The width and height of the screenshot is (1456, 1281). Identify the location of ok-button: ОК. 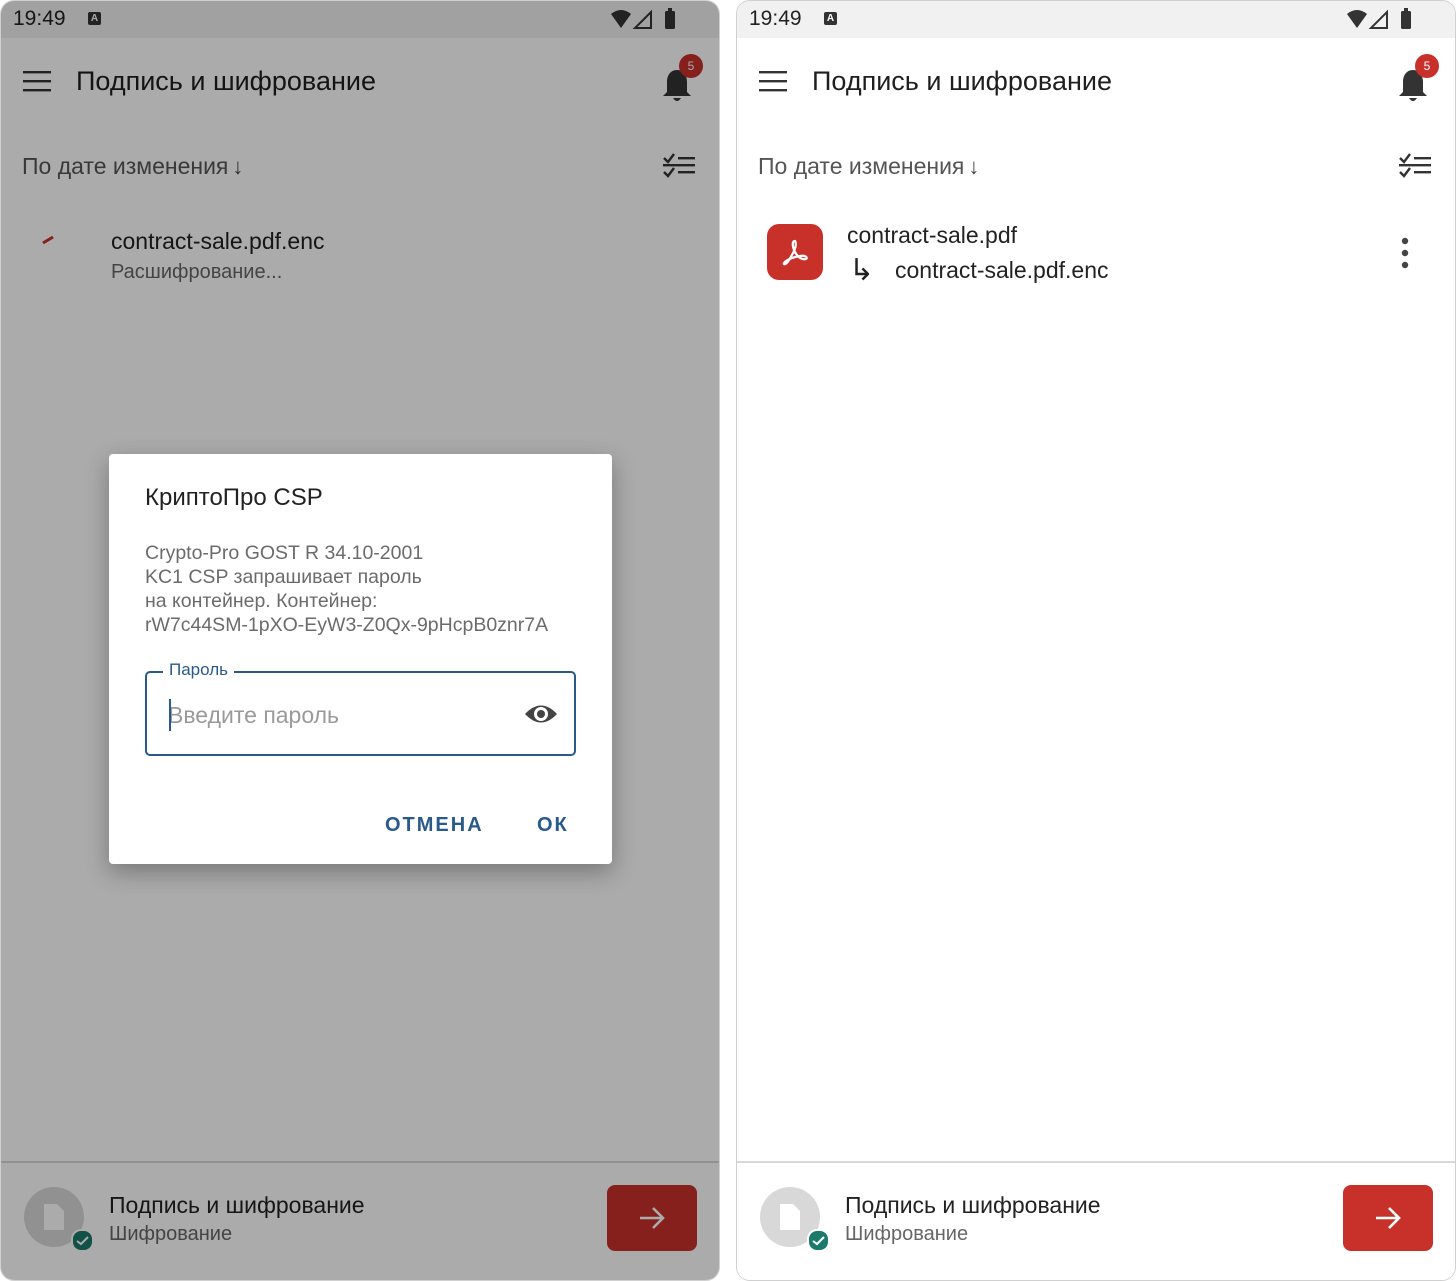
(553, 825).